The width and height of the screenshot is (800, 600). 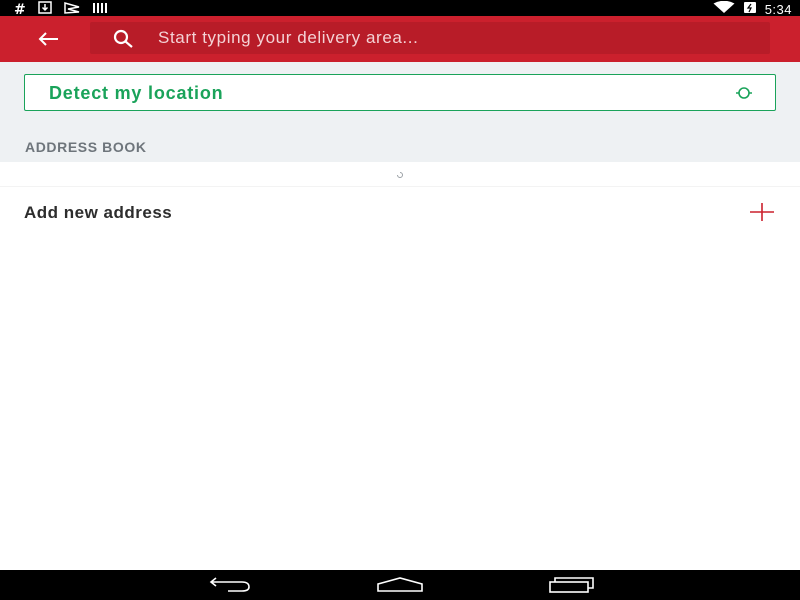 I want to click on delivery-area-search-input, so click(x=458, y=38).